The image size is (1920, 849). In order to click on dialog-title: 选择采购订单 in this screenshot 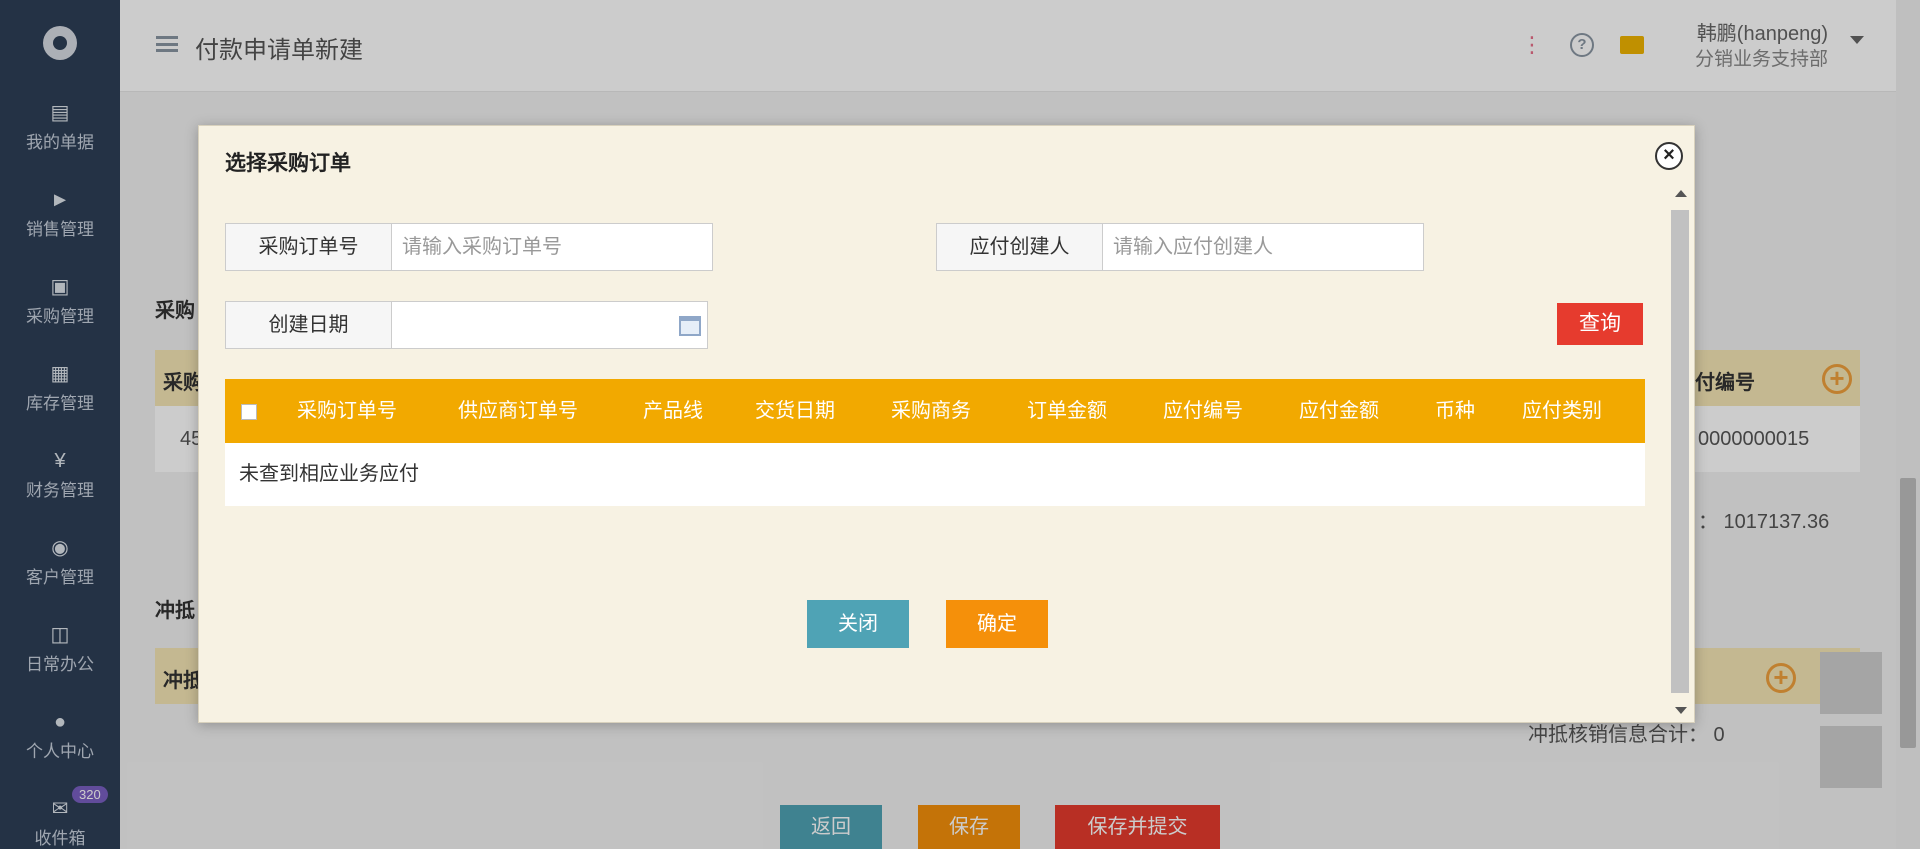, I will do `click(288, 163)`.